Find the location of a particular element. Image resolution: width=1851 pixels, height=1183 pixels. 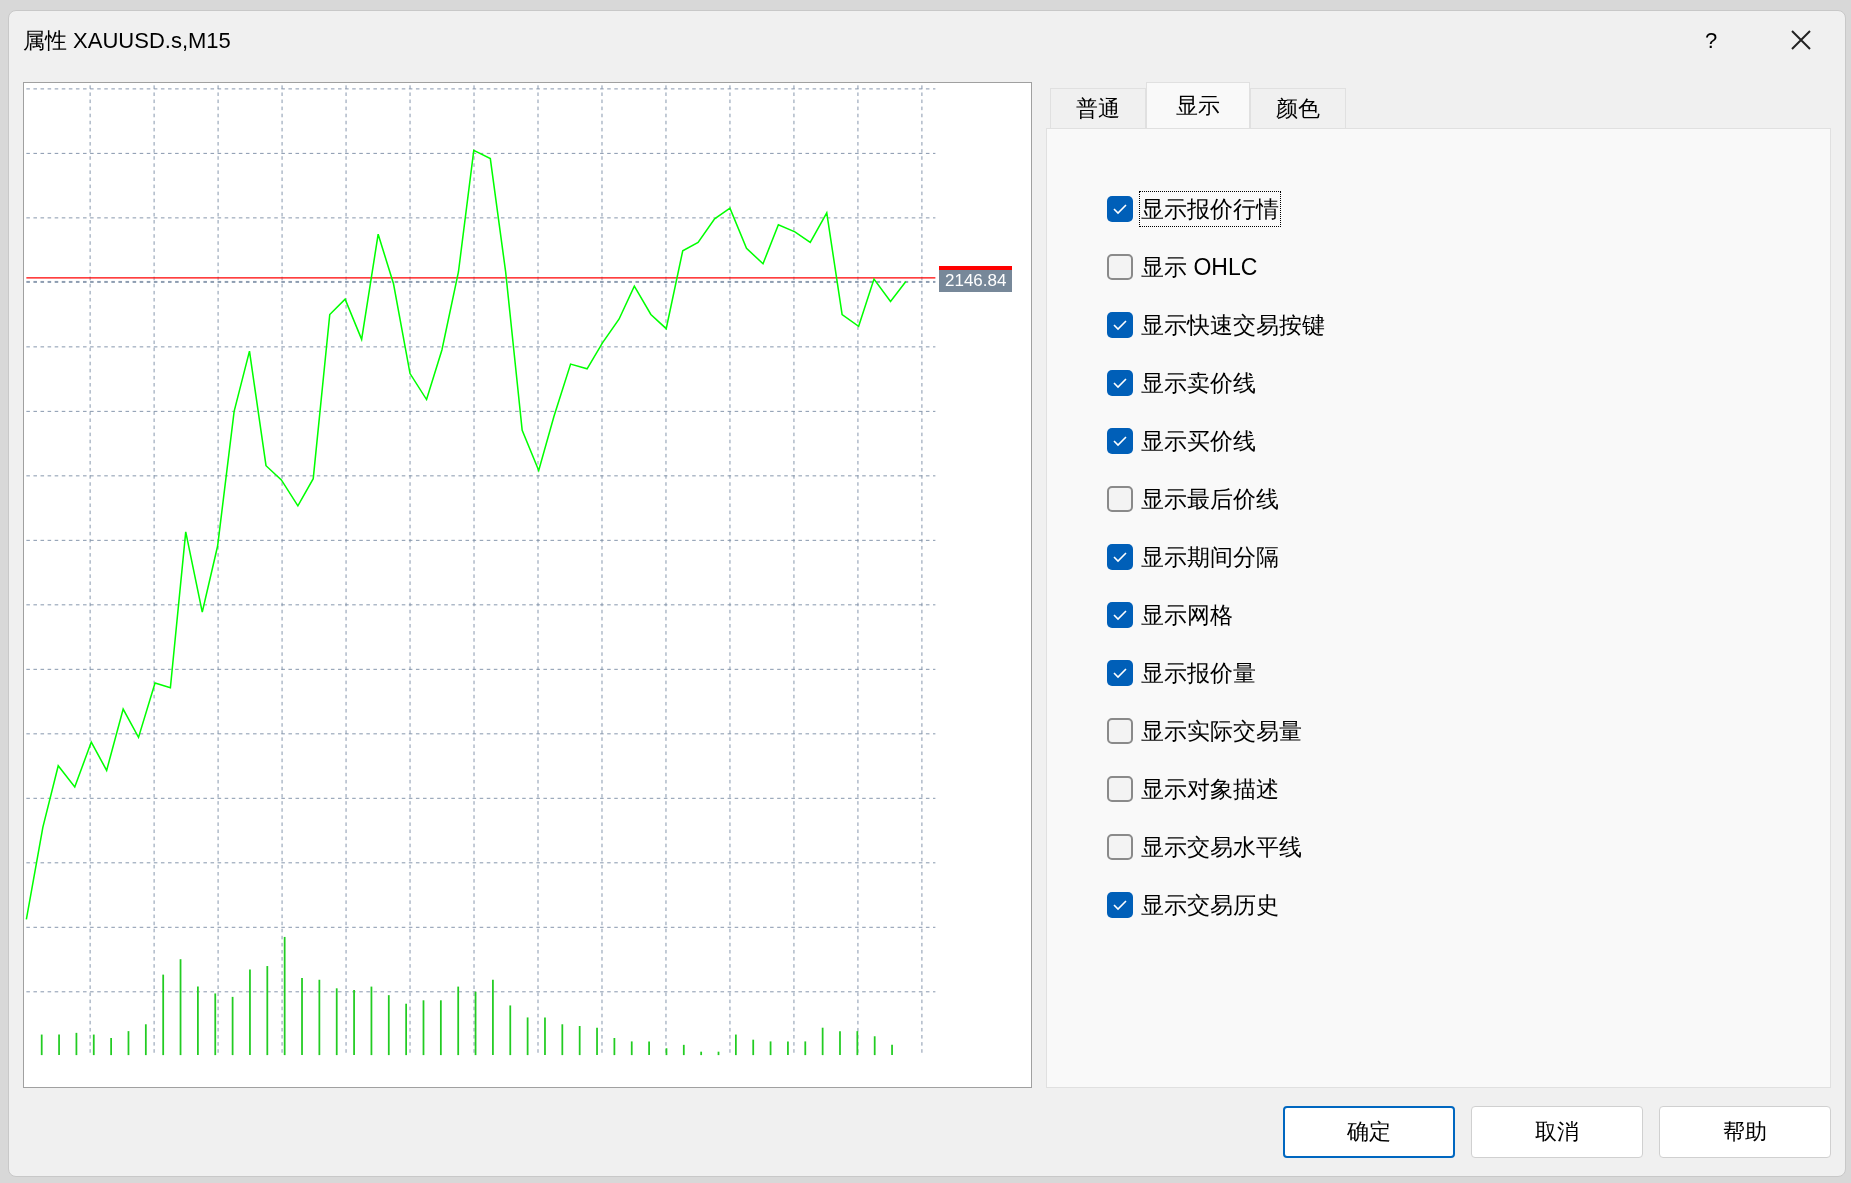

option-label: 显示买价线 is located at coordinates (1198, 441).